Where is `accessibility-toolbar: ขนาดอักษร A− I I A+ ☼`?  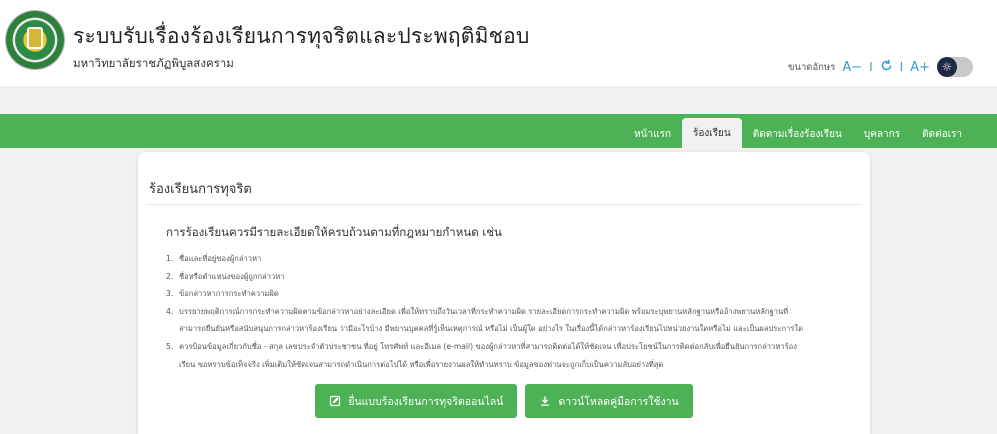 accessibility-toolbar: ขนาดอักษร A− I I A+ ☼ is located at coordinates (880, 67).